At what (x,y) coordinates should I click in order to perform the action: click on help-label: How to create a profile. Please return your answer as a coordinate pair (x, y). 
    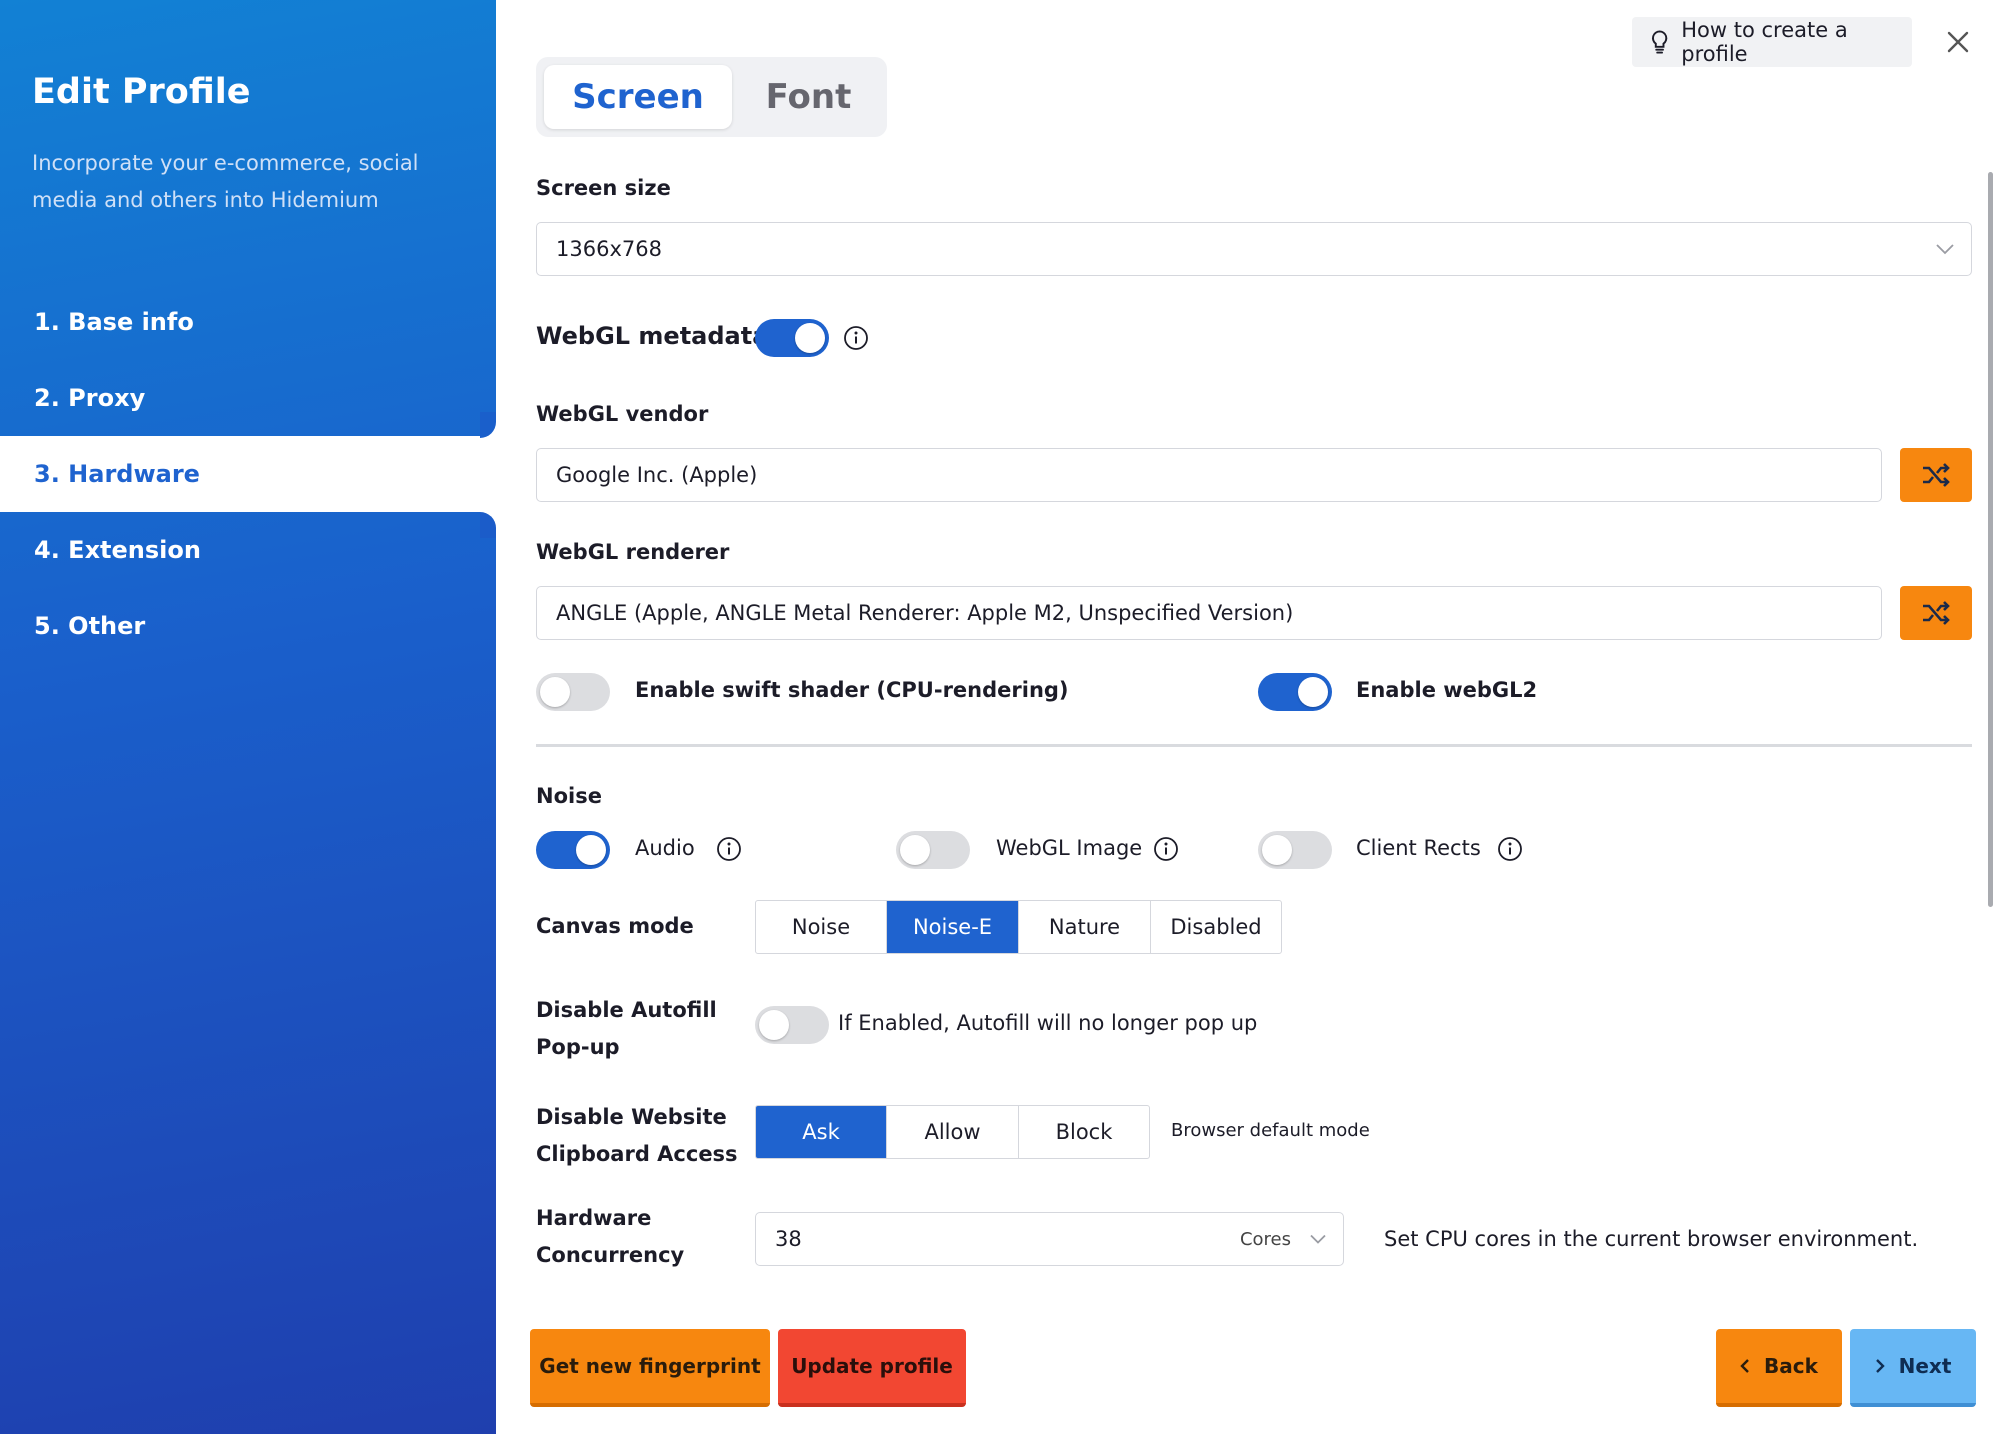
    Looking at the image, I should click on (1764, 42).